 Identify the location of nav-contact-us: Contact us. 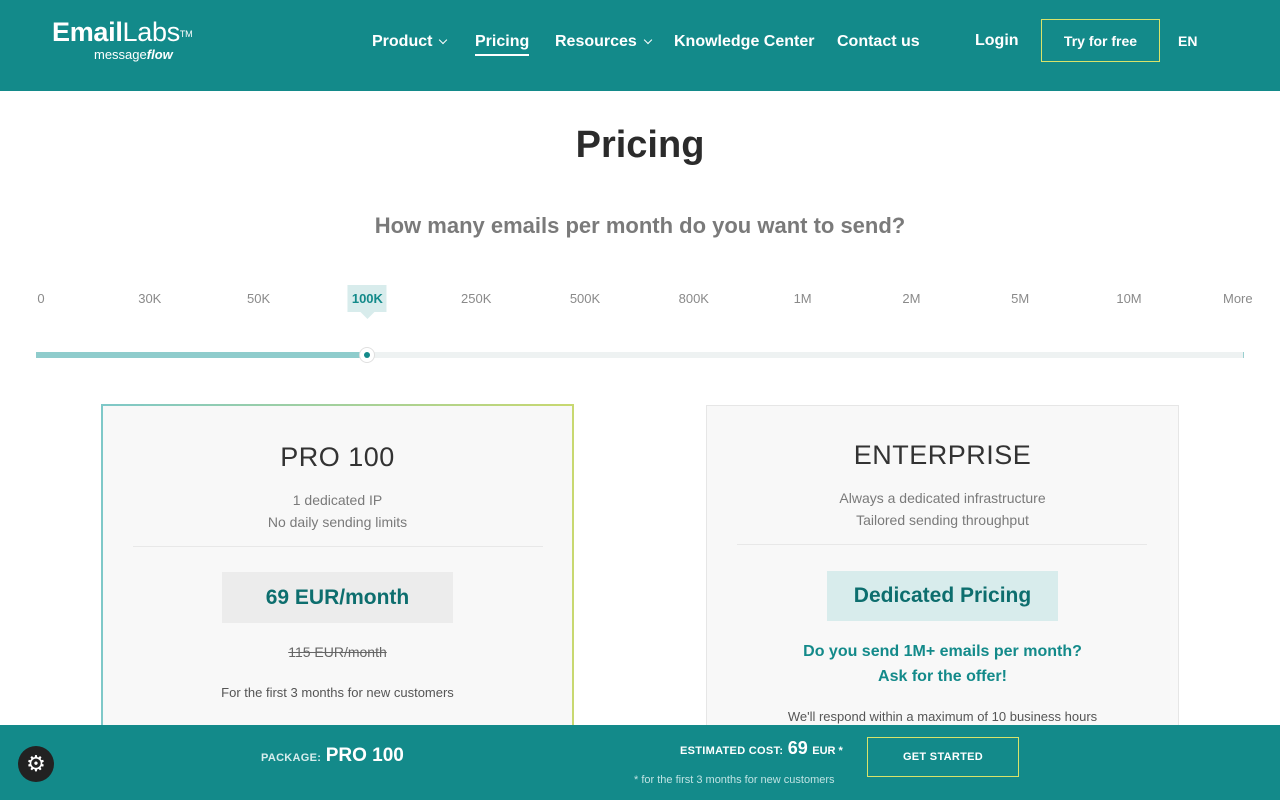
(878, 42).